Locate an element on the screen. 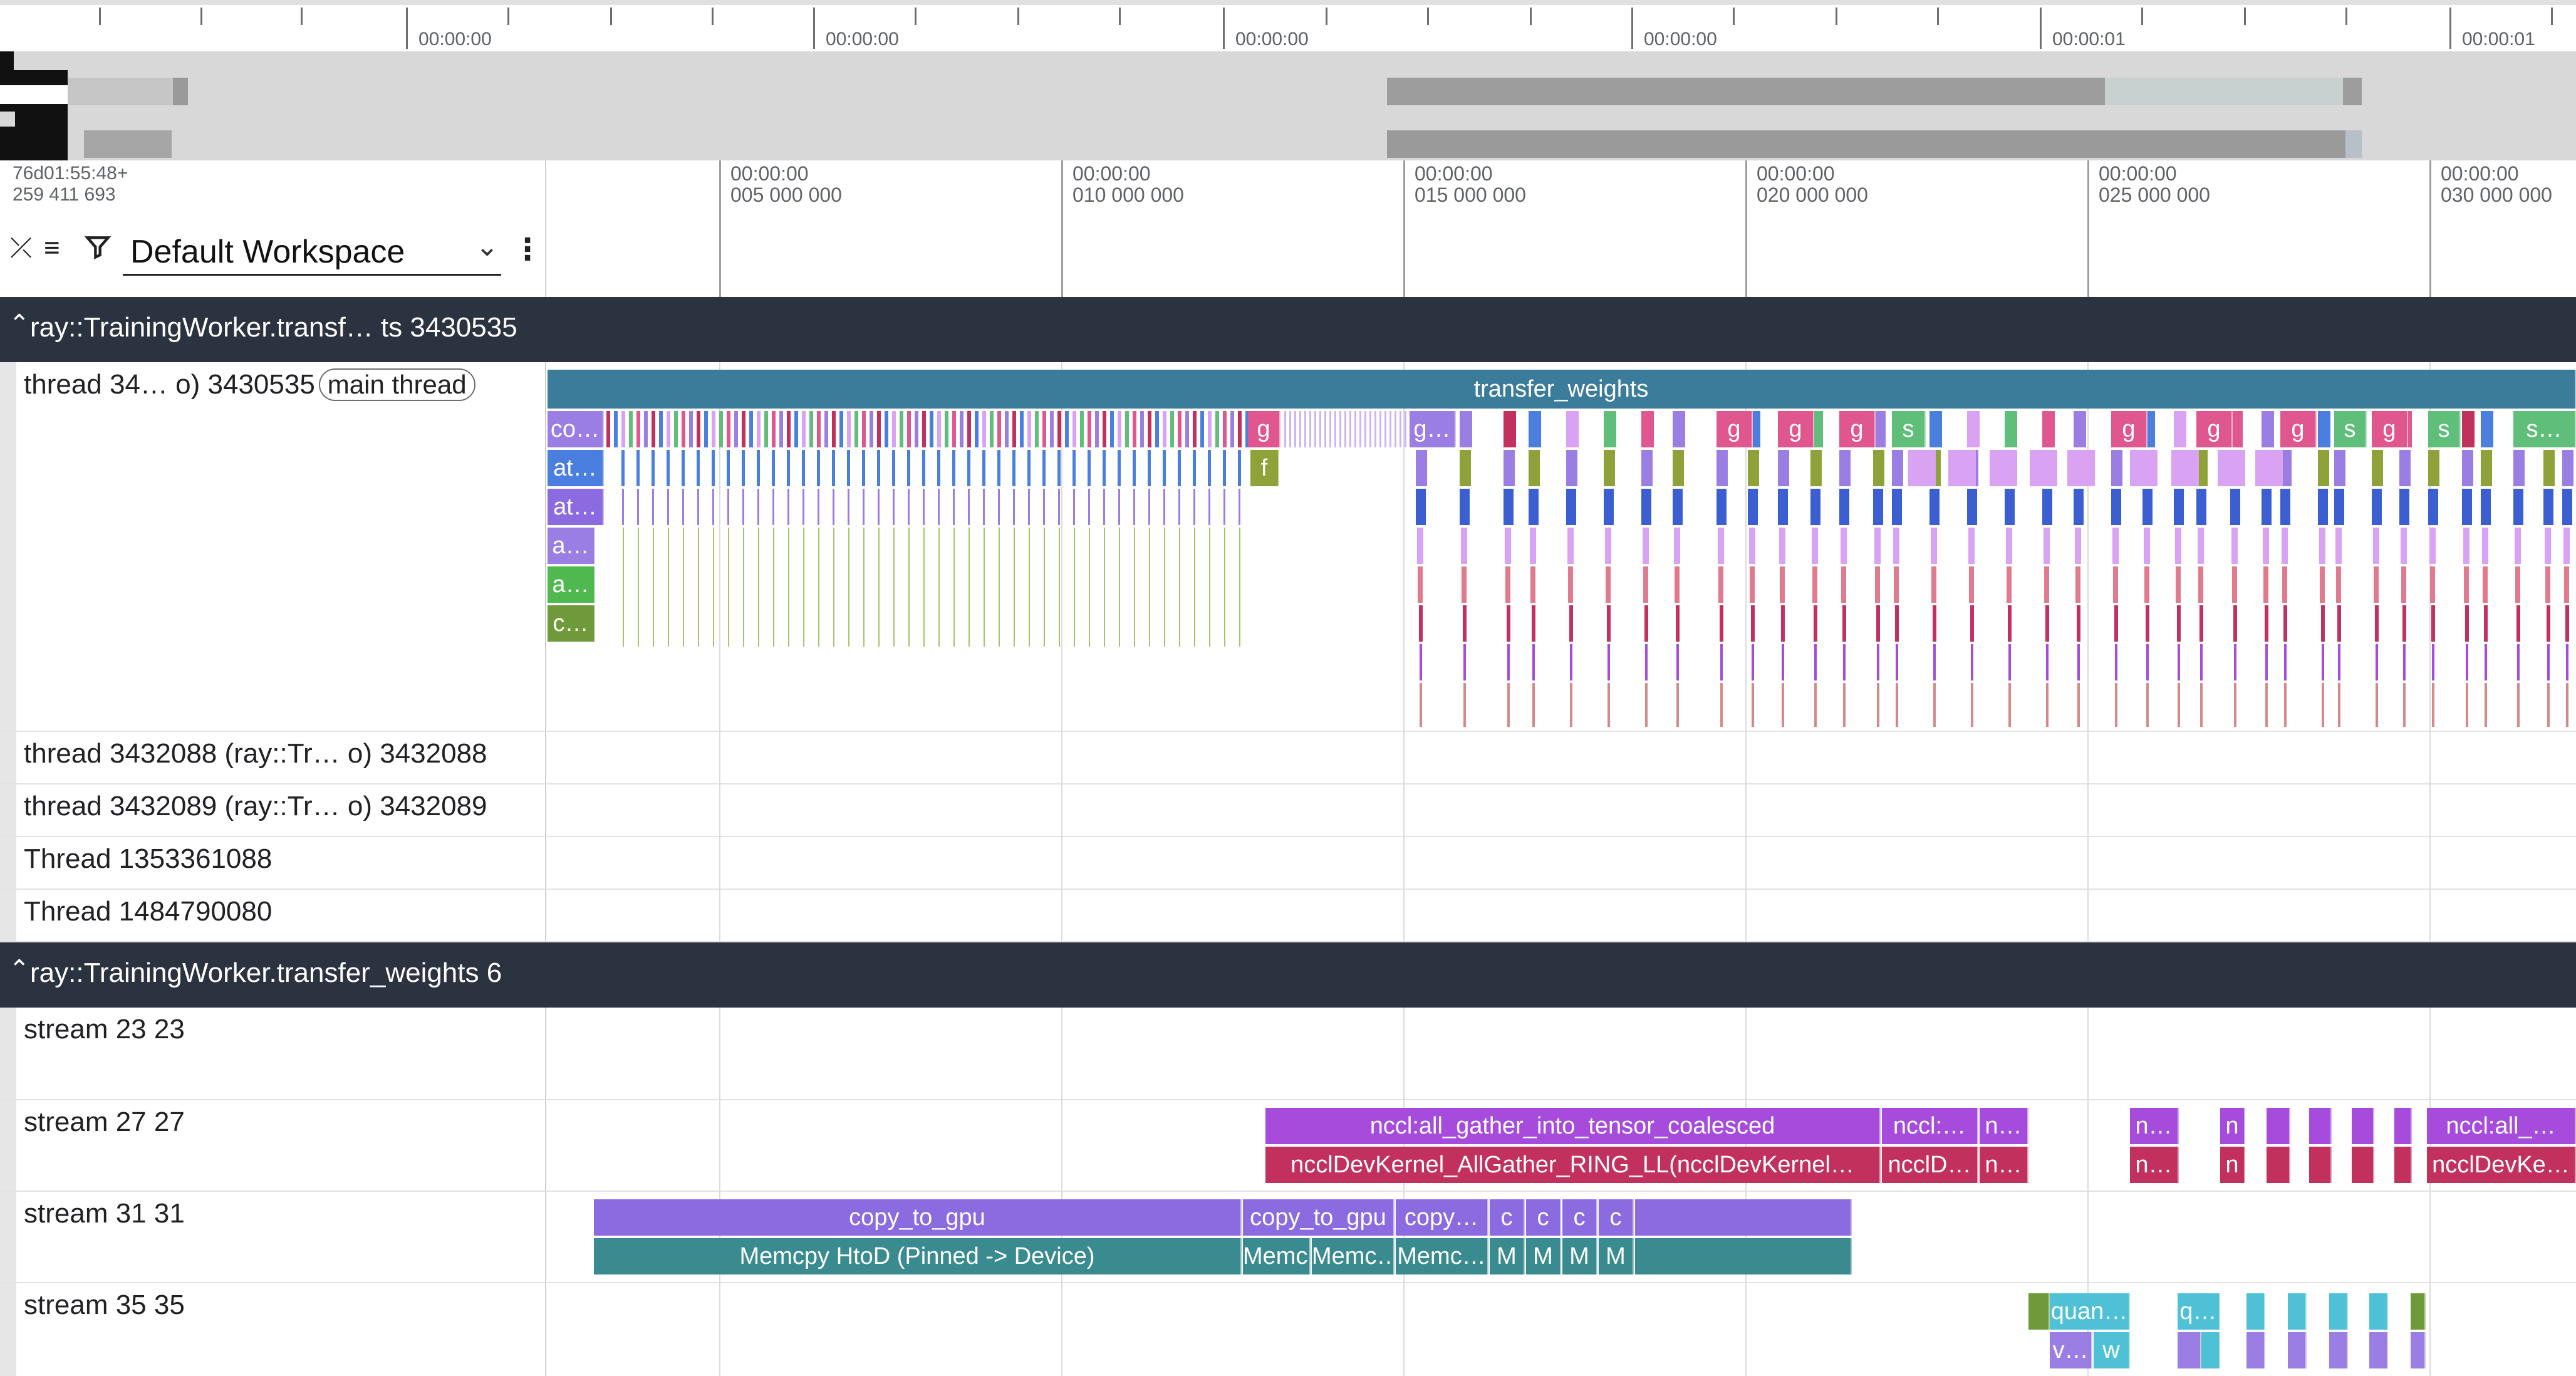  slice-quant-prefix is located at coordinates (2039, 1311).